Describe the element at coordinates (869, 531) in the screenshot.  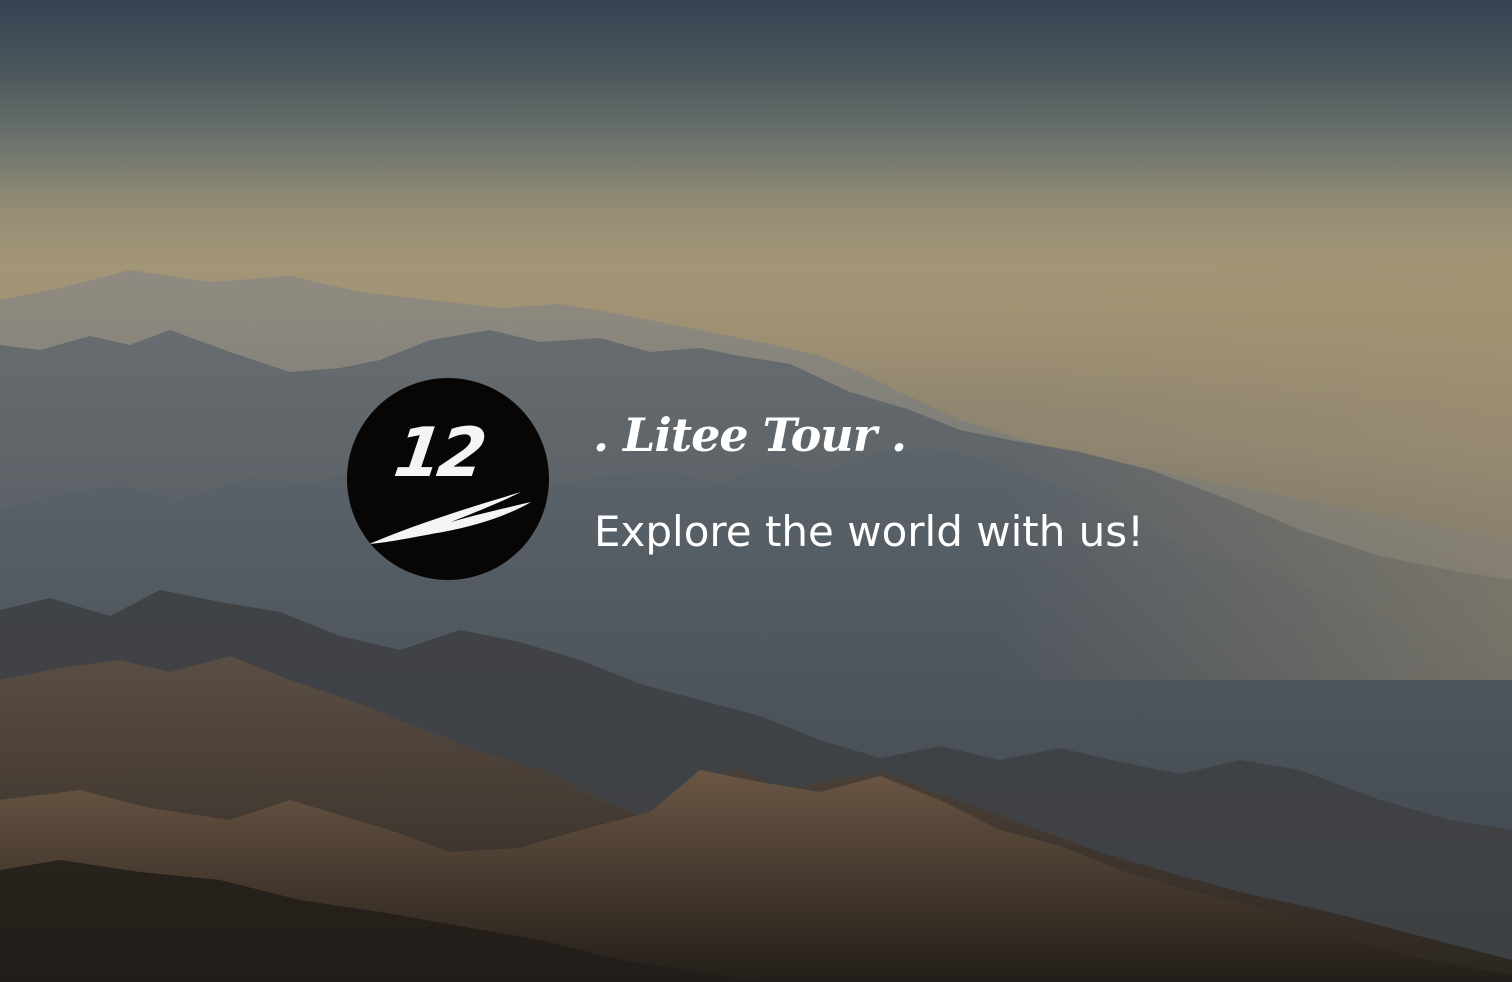
I see `tagline: Explore the world with us!` at that location.